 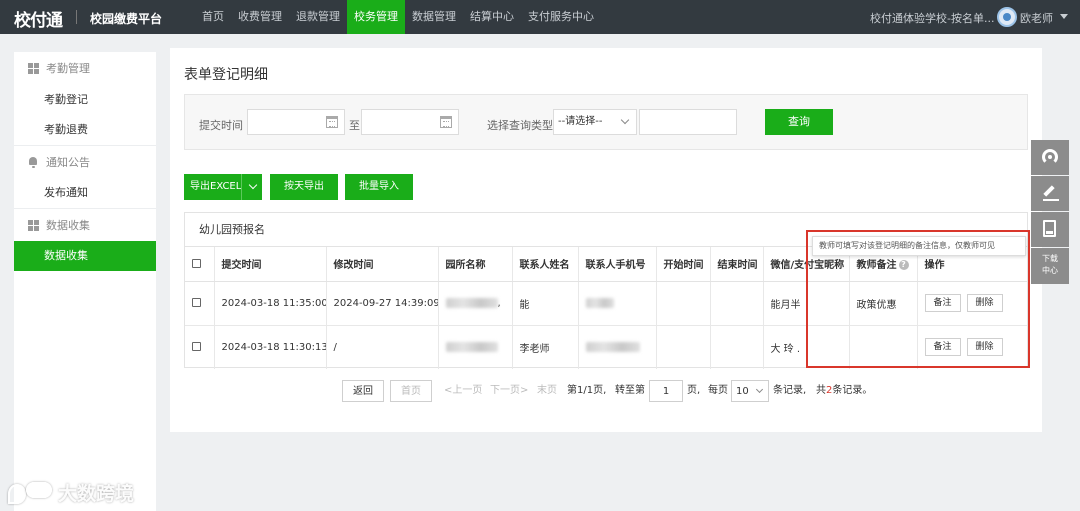 I want to click on filter-bar: 提交时间 至 选择查询类型 --请选择-- 查询, so click(x=606, y=122).